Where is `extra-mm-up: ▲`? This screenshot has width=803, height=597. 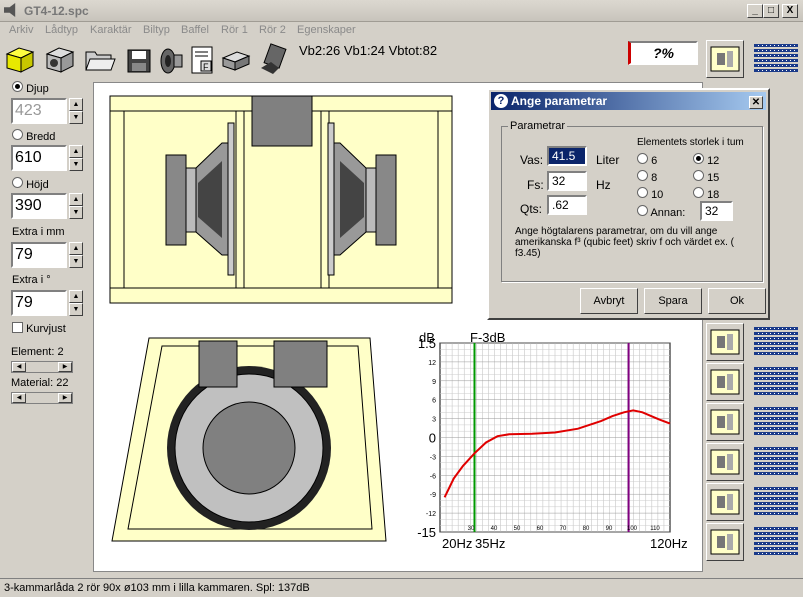 extra-mm-up: ▲ is located at coordinates (76, 248).